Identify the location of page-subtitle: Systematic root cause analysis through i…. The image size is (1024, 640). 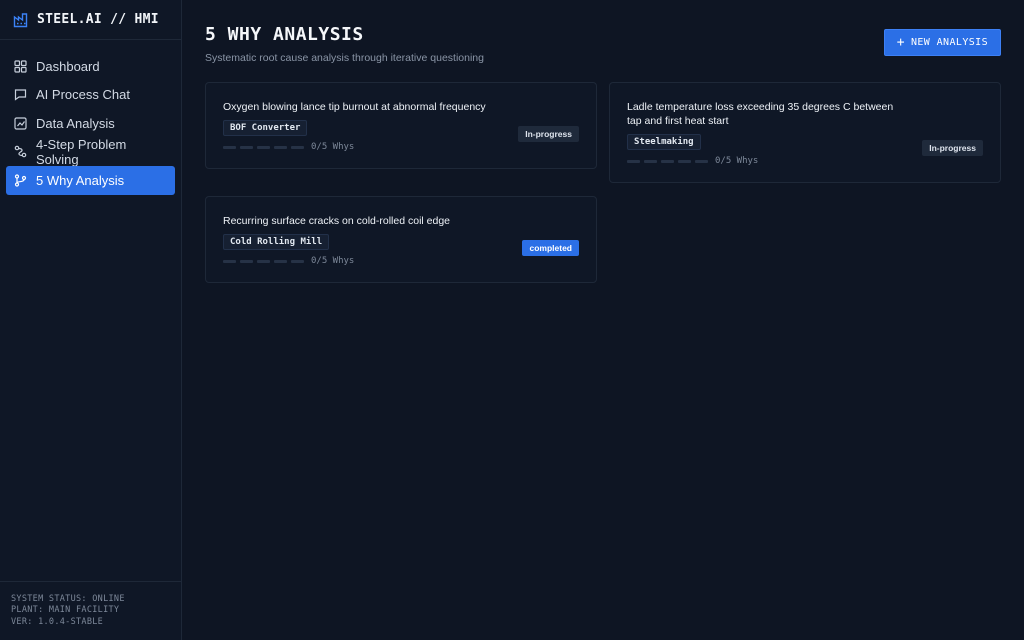
(344, 58).